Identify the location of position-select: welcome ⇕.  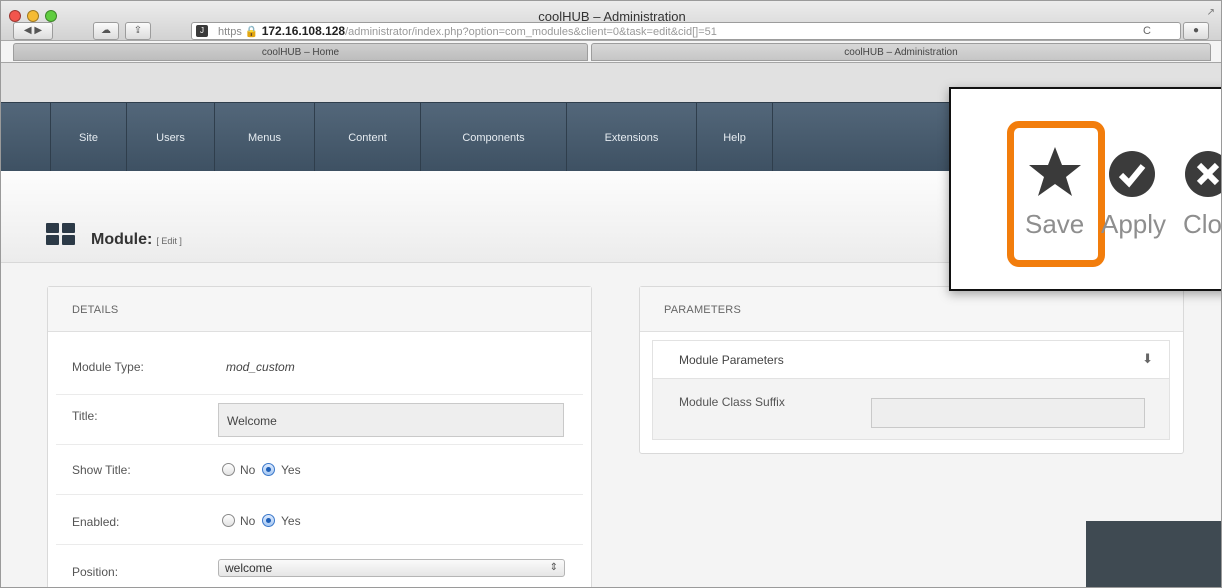
(391, 568).